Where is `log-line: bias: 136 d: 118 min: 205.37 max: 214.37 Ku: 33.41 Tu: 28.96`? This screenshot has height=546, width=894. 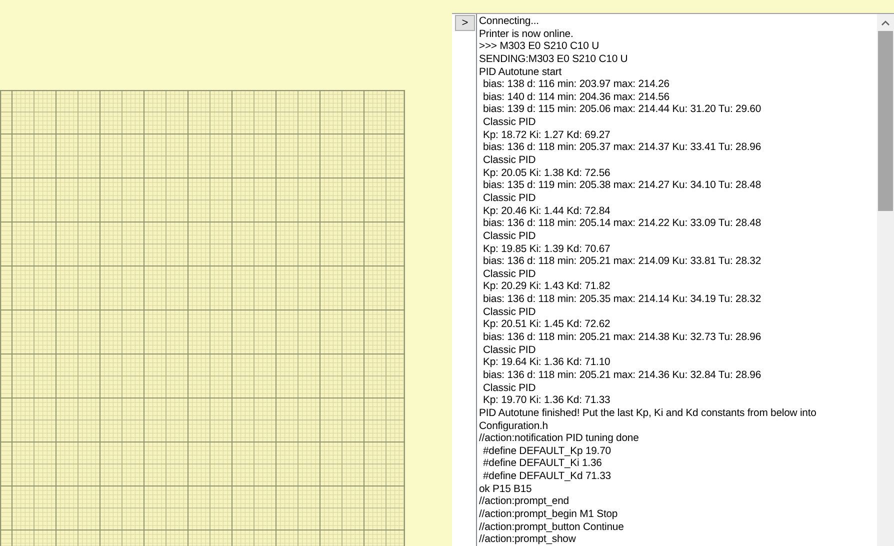 log-line: bias: 136 d: 118 min: 205.37 max: 214.37 Ku: 33.41 Tu: 28.96 is located at coordinates (622, 149).